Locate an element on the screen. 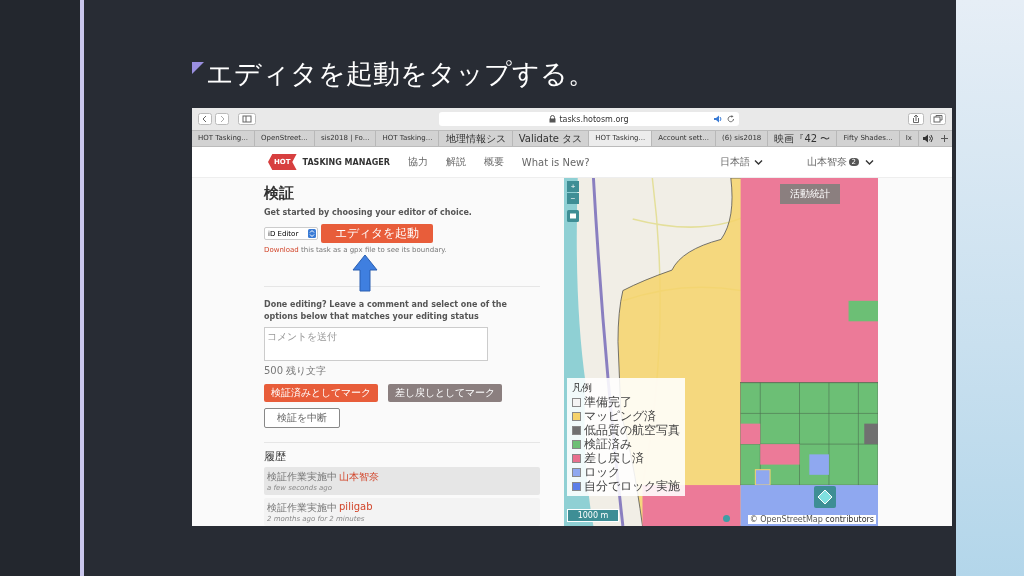 This screenshot has height=576, width=1024. legend-title: 凡例 is located at coordinates (582, 388).